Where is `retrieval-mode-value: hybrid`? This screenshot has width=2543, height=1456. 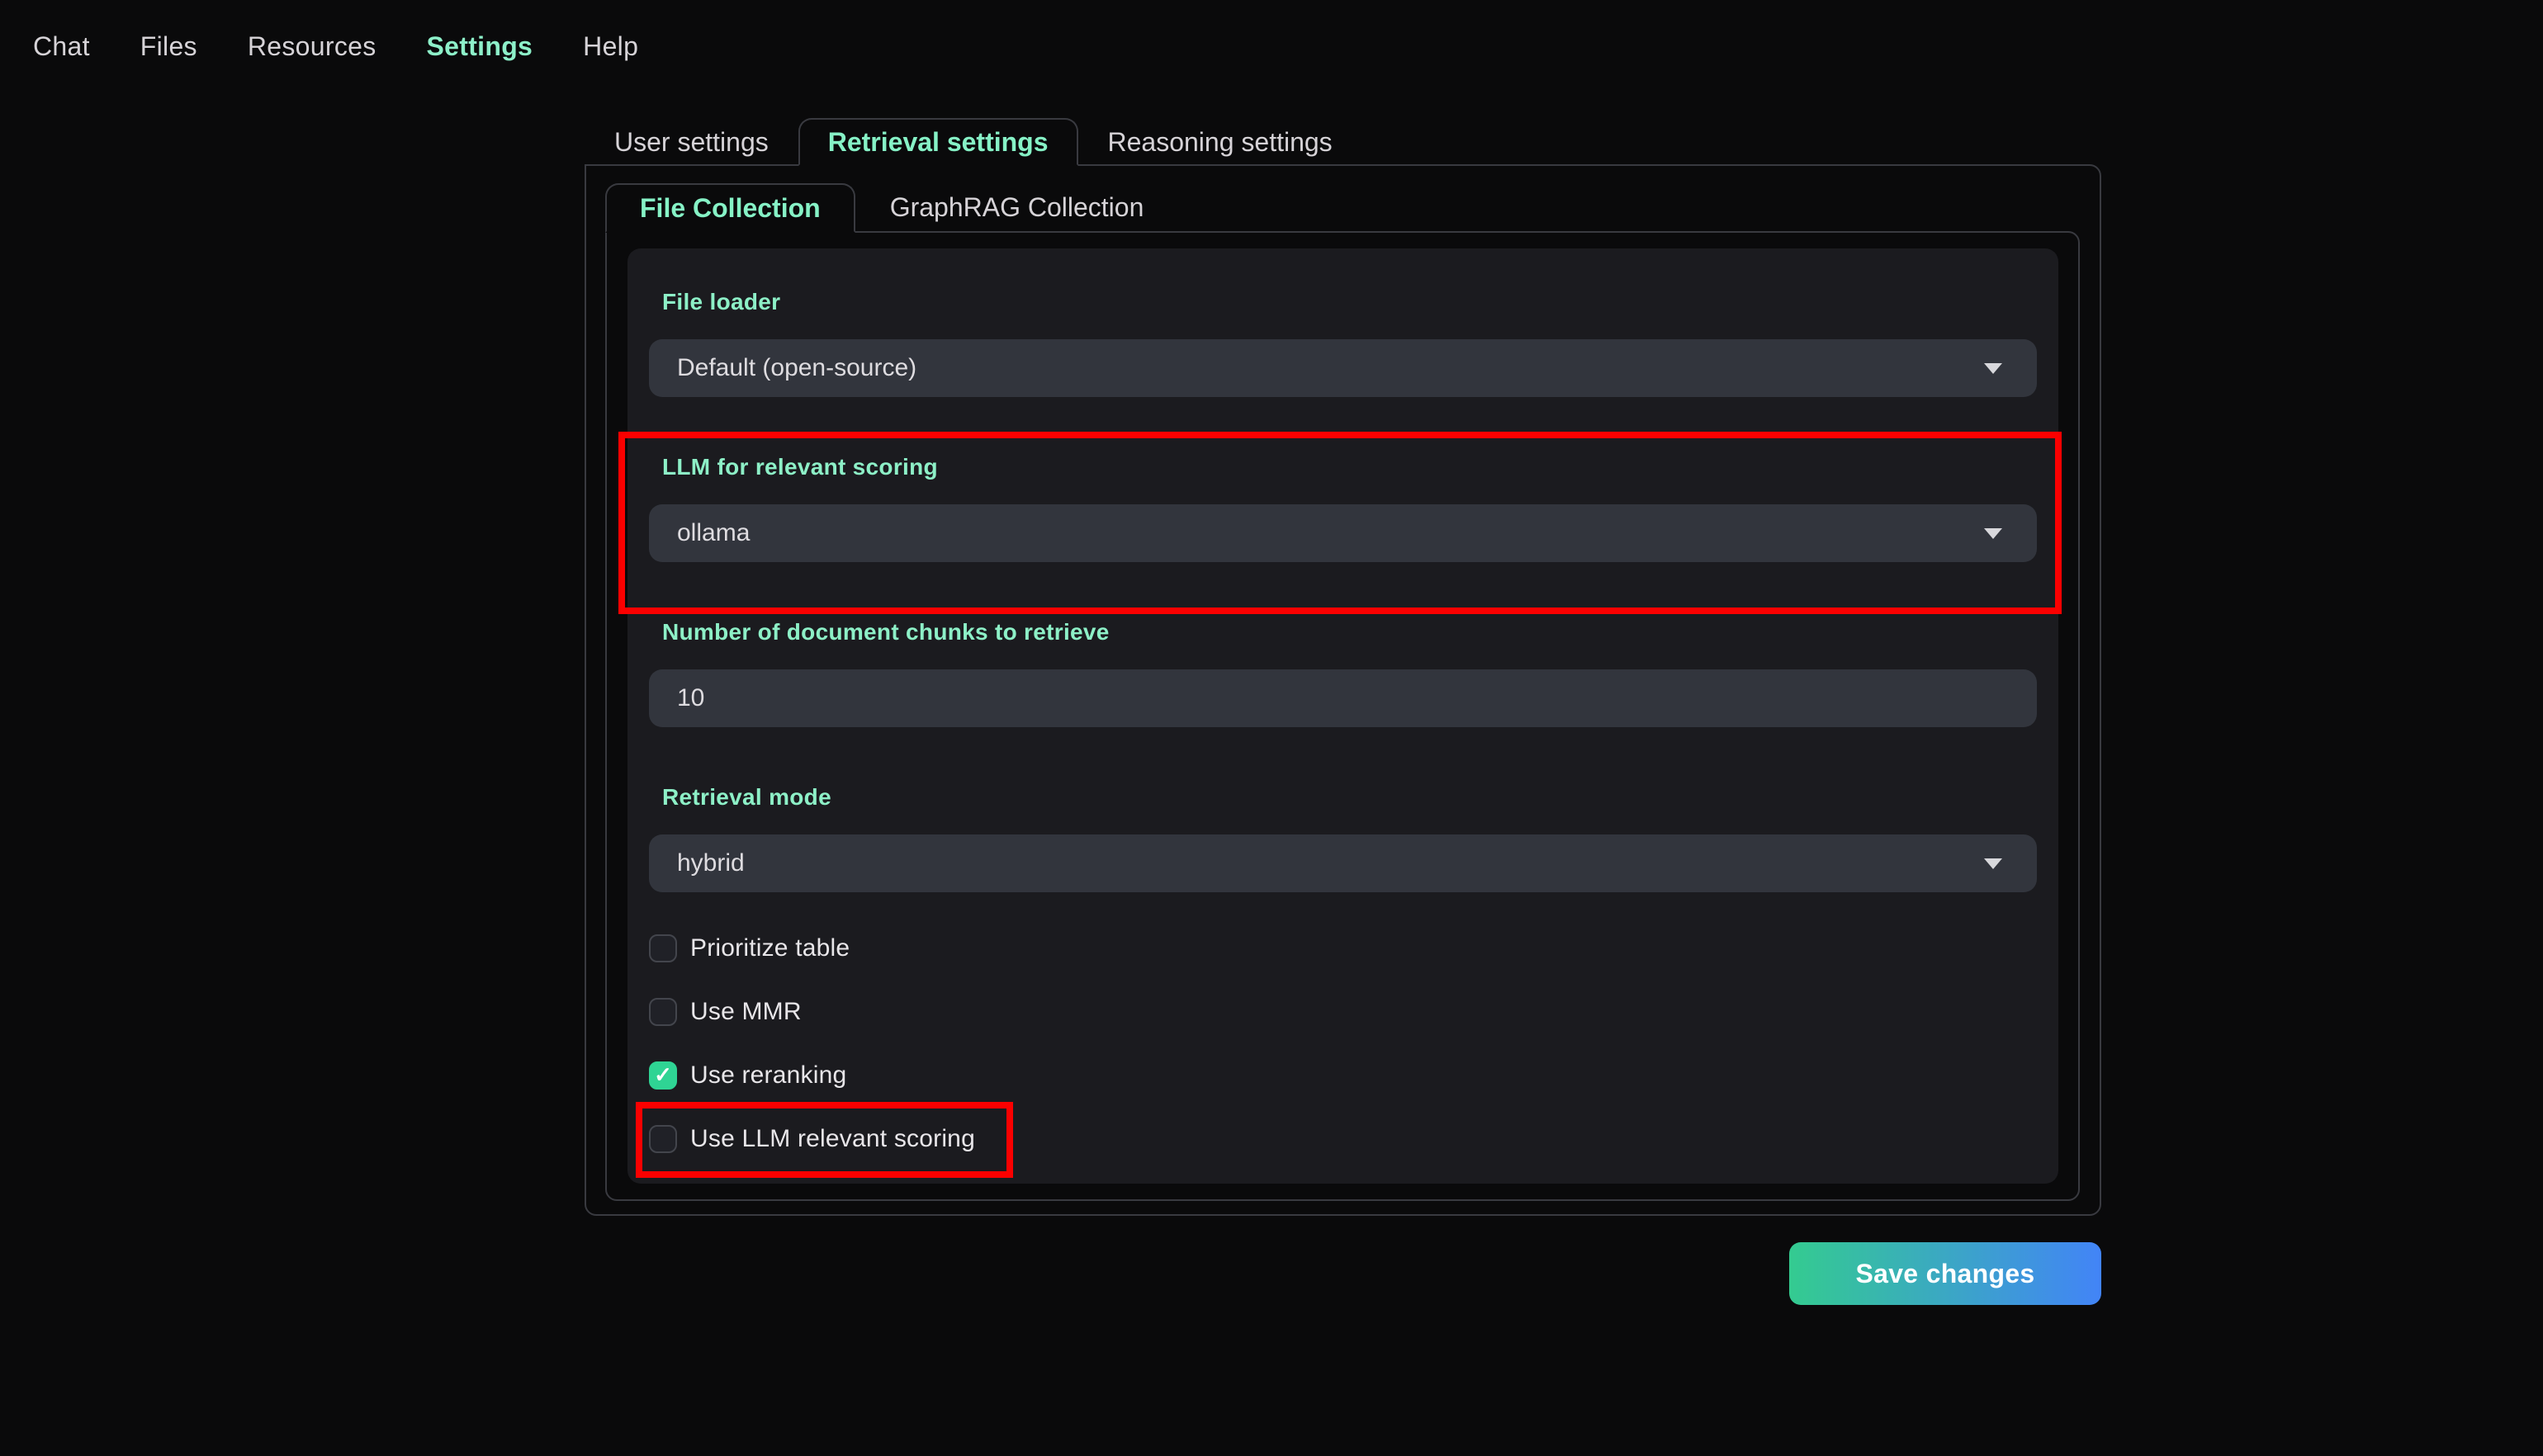
retrieval-mode-value: hybrid is located at coordinates (711, 863).